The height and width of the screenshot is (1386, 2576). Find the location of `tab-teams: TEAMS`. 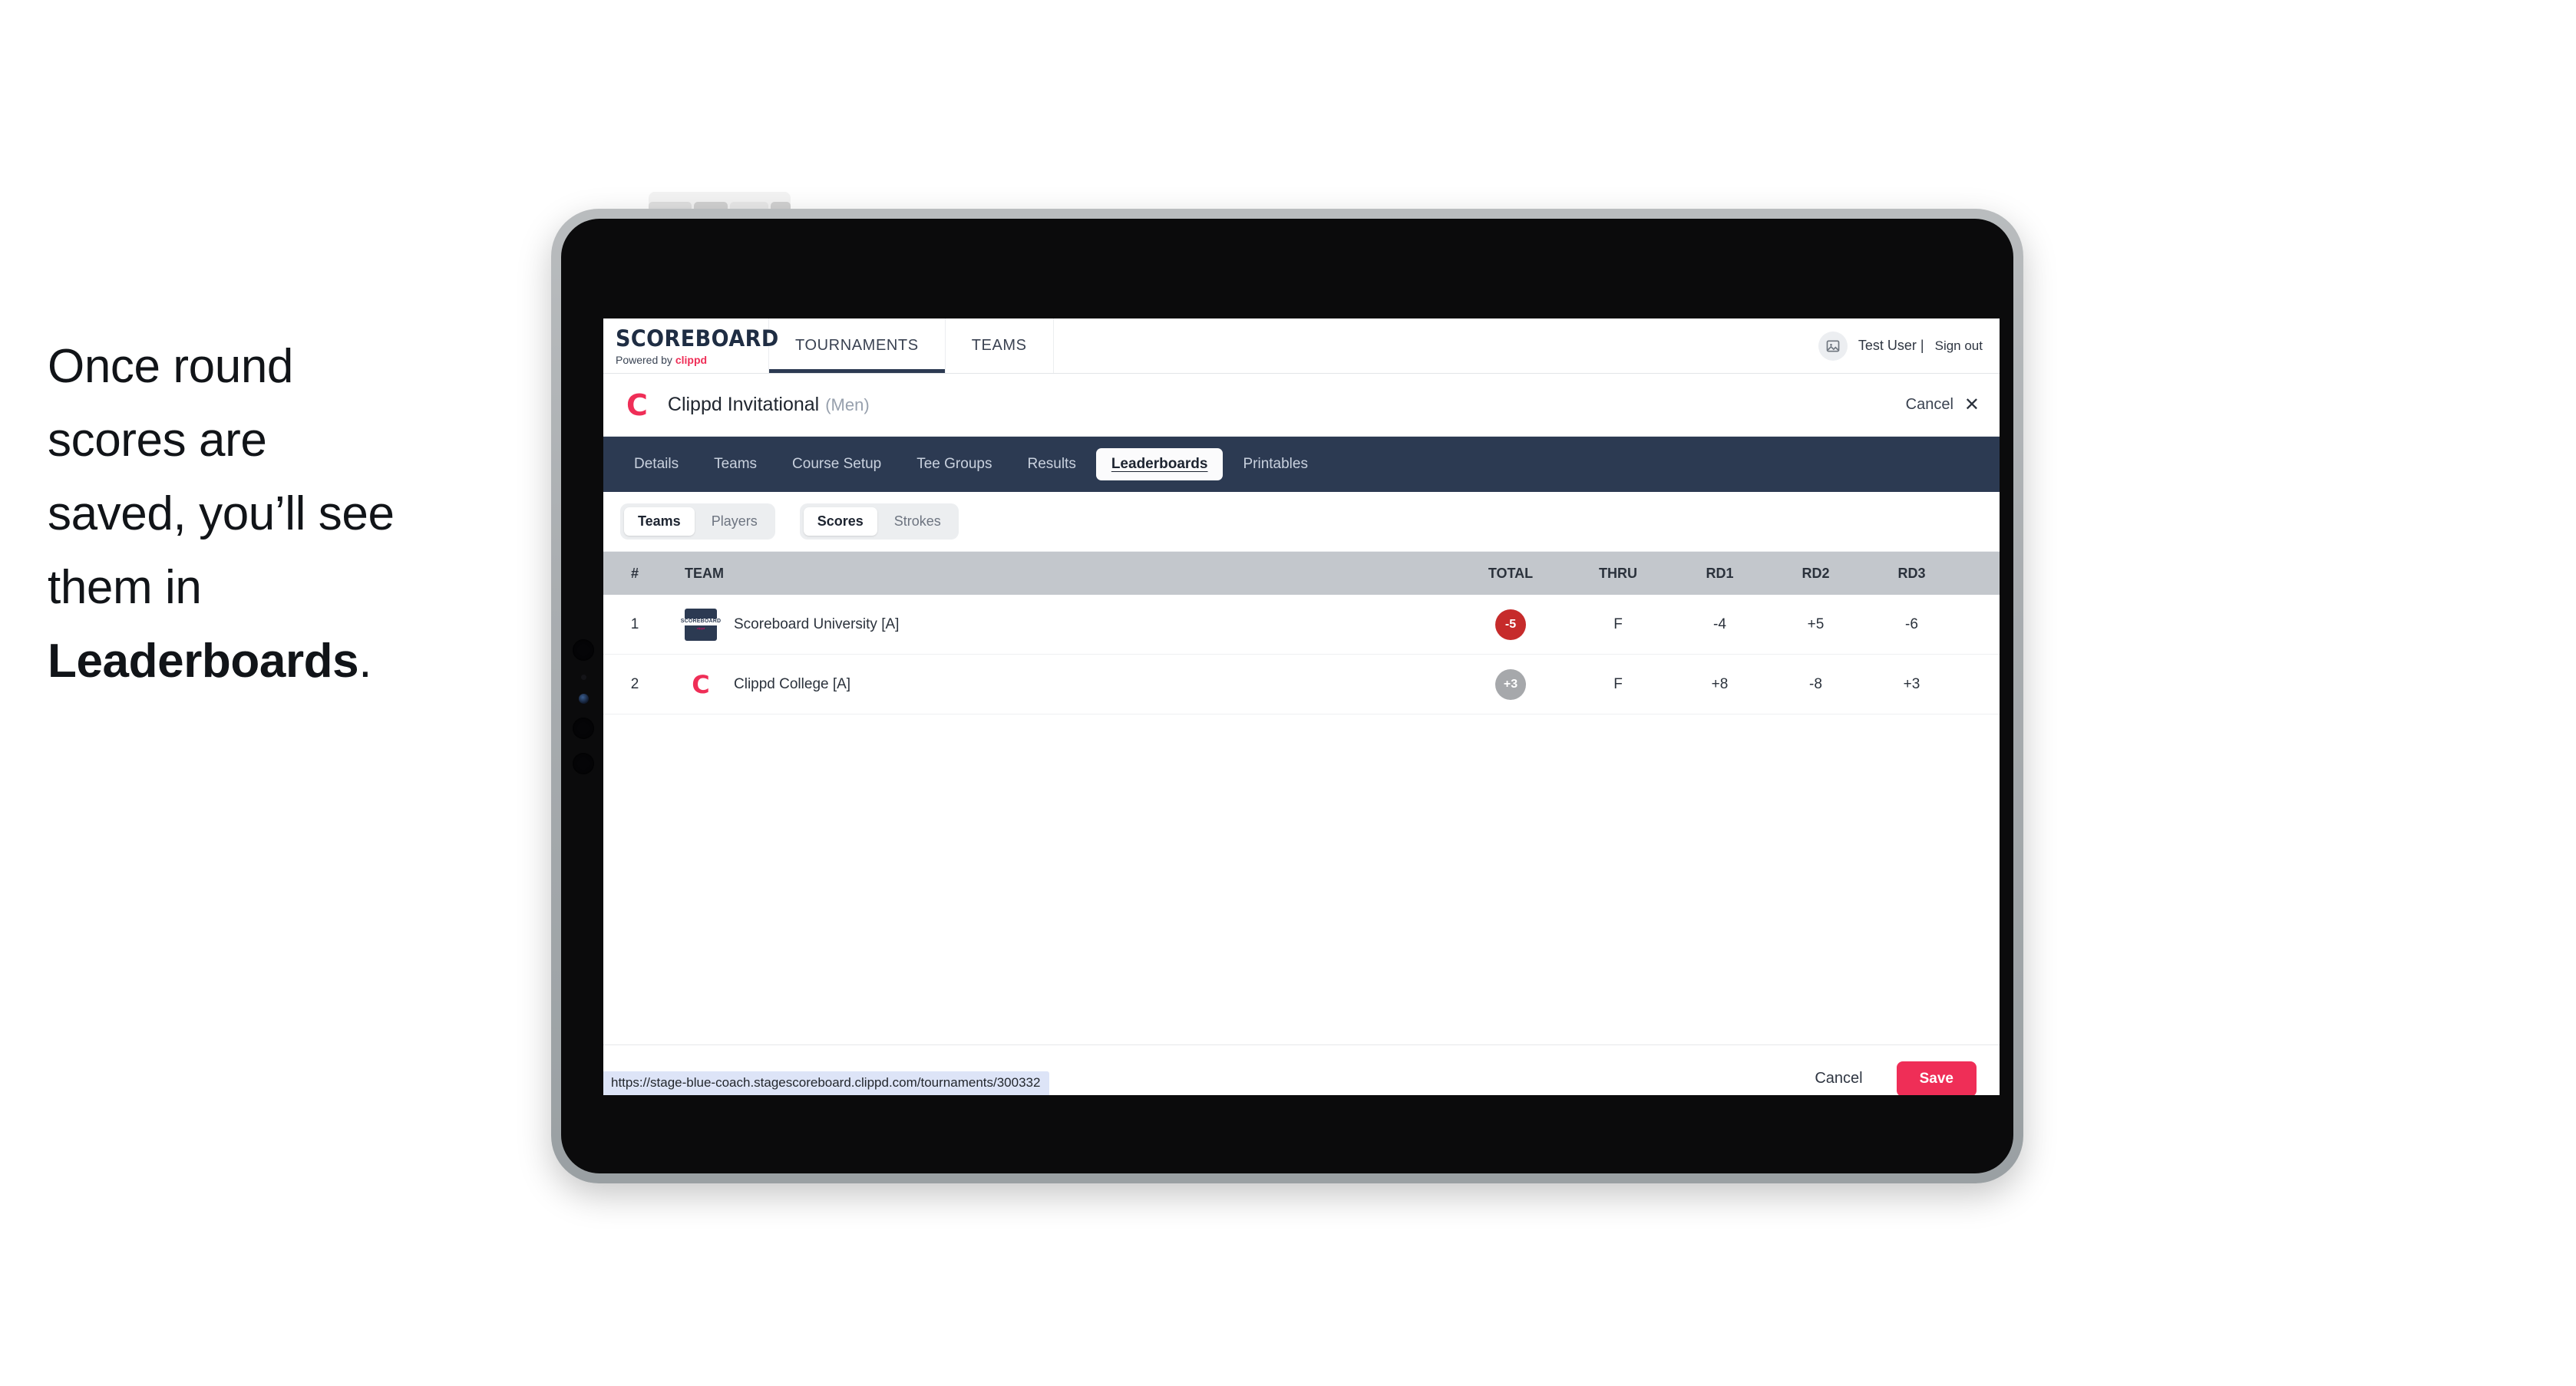

tab-teams: TEAMS is located at coordinates (1000, 345).